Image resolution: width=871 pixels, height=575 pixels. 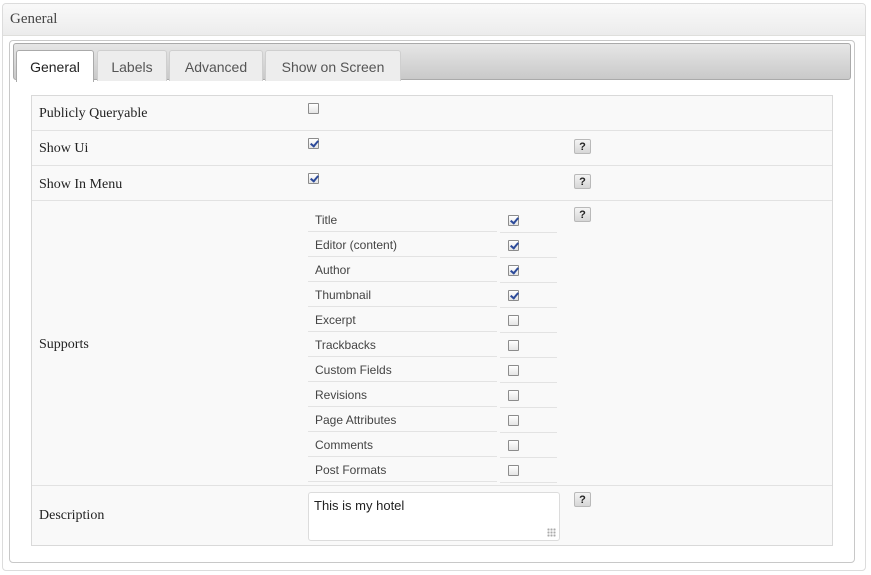 I want to click on support-item-label: Revisions, so click(x=402, y=395).